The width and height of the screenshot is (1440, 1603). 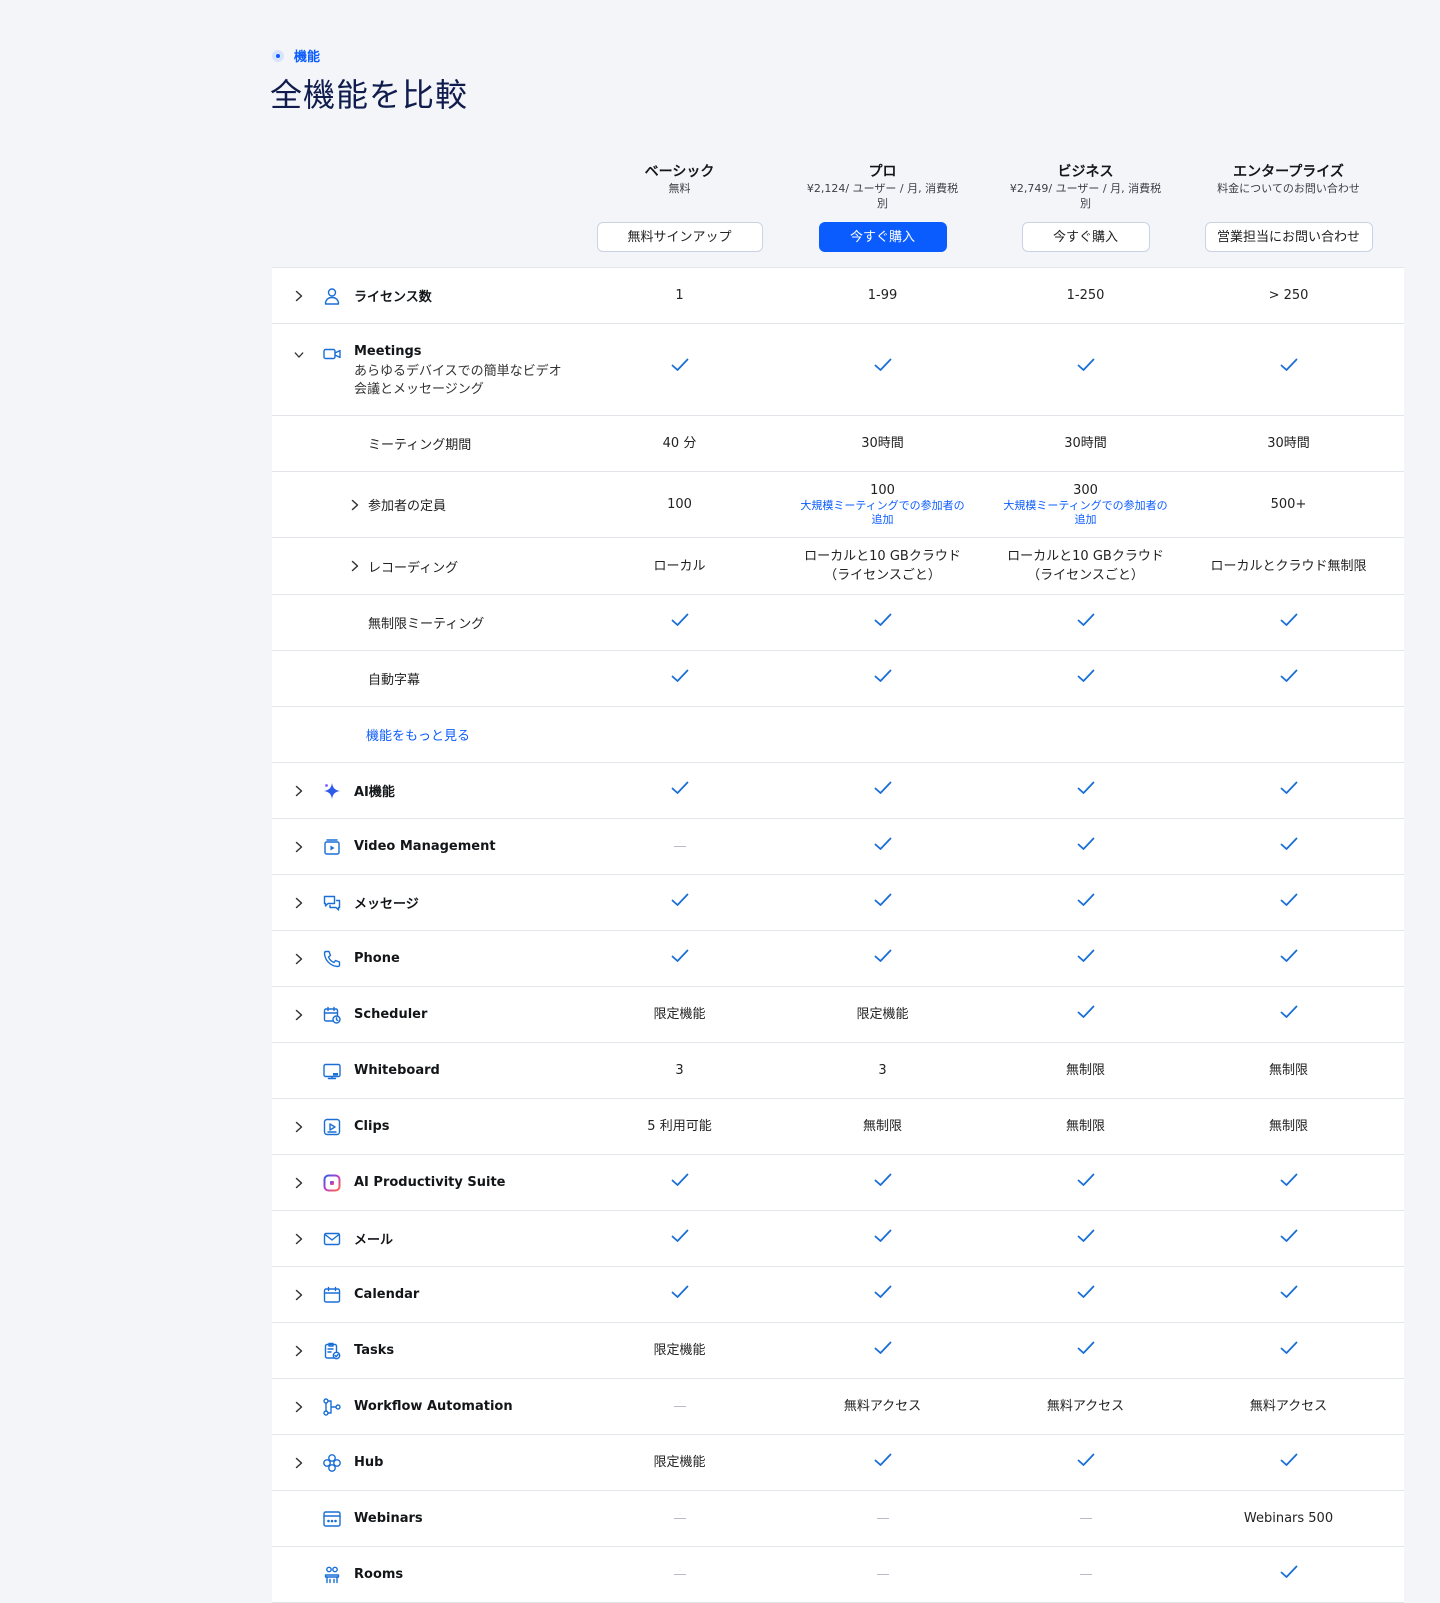 What do you see at coordinates (1288, 237) in the screenshot?
I see `contact-sales-button: 営業担当にお問い合わせ` at bounding box center [1288, 237].